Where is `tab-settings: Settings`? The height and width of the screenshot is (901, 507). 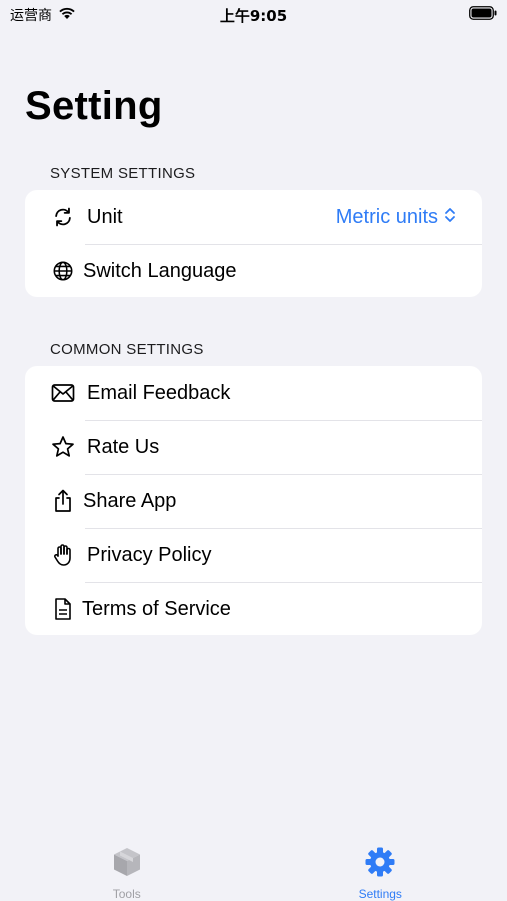
tab-settings: Settings is located at coordinates (380, 870).